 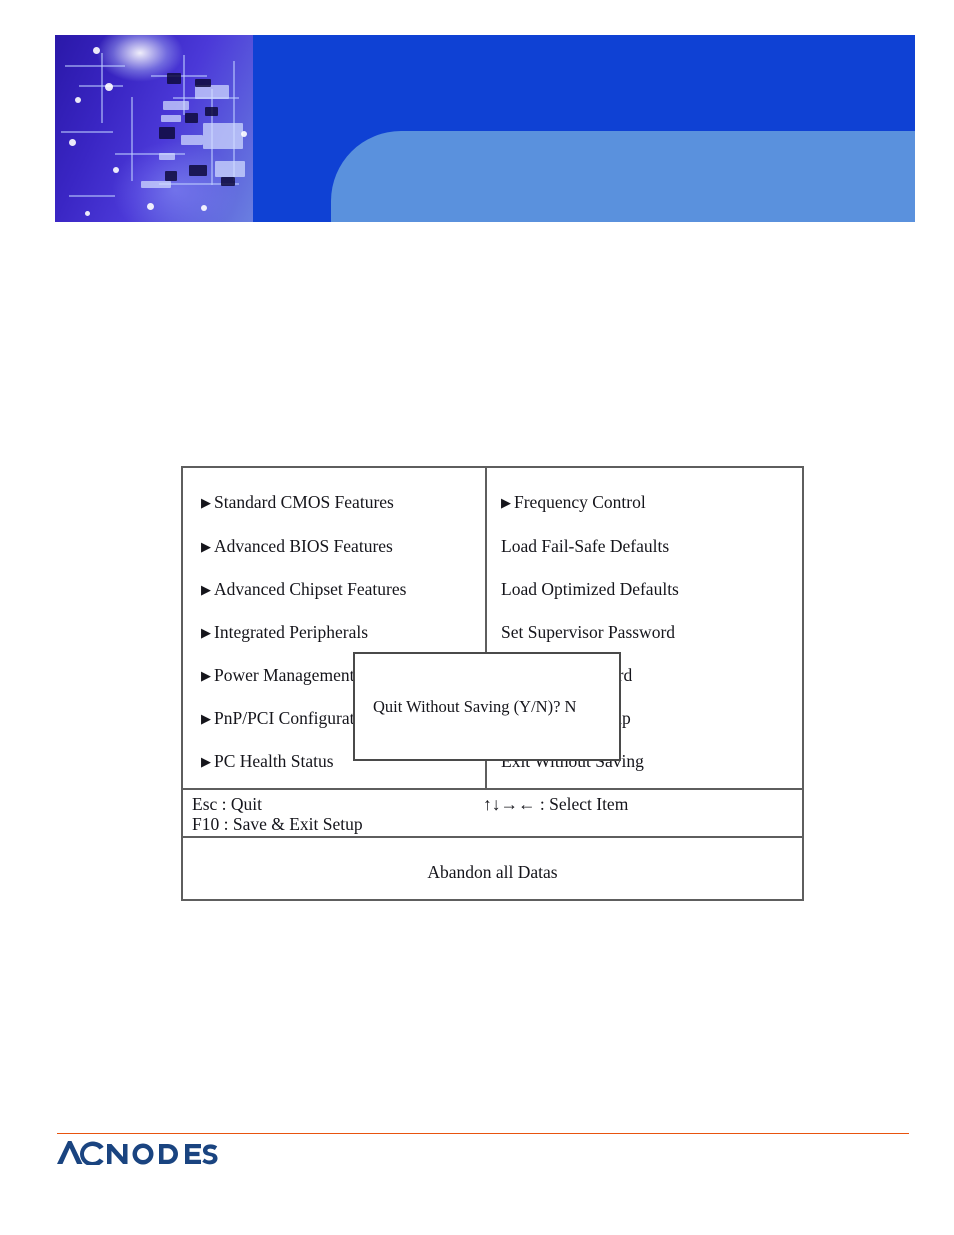 What do you see at coordinates (580, 502) in the screenshot?
I see `menu-item-label: Frequency Control` at bounding box center [580, 502].